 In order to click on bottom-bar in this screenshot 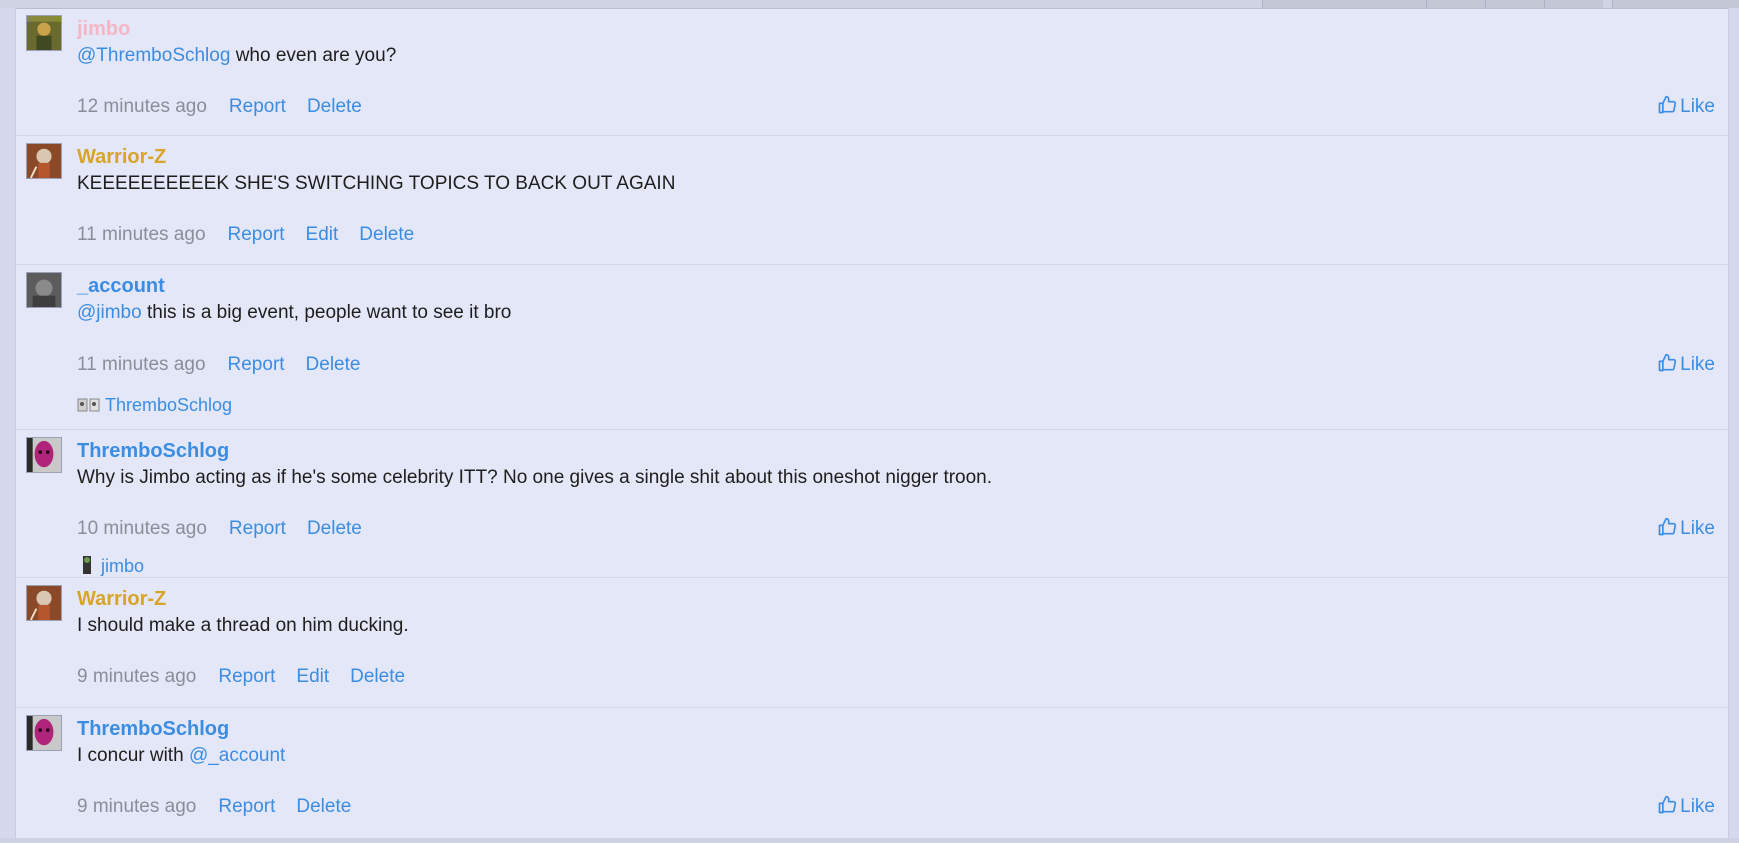, I will do `click(869, 840)`.